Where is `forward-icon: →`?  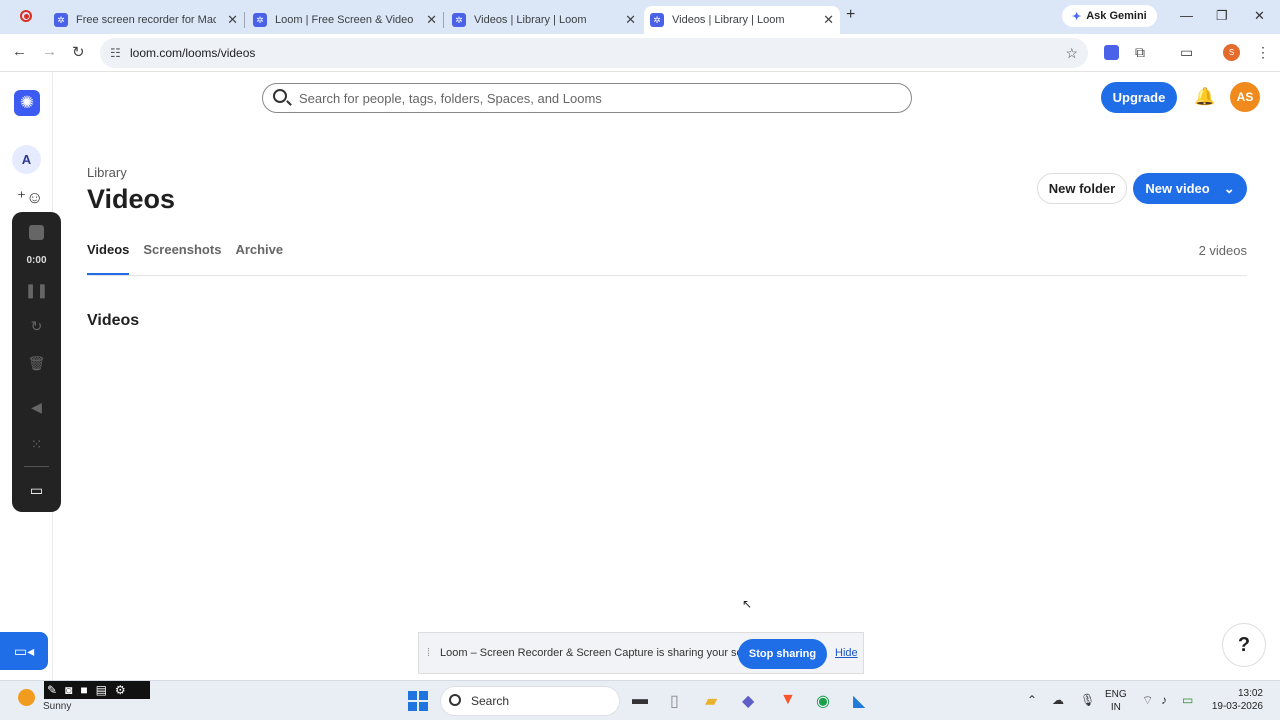
forward-icon: → is located at coordinates (49, 51).